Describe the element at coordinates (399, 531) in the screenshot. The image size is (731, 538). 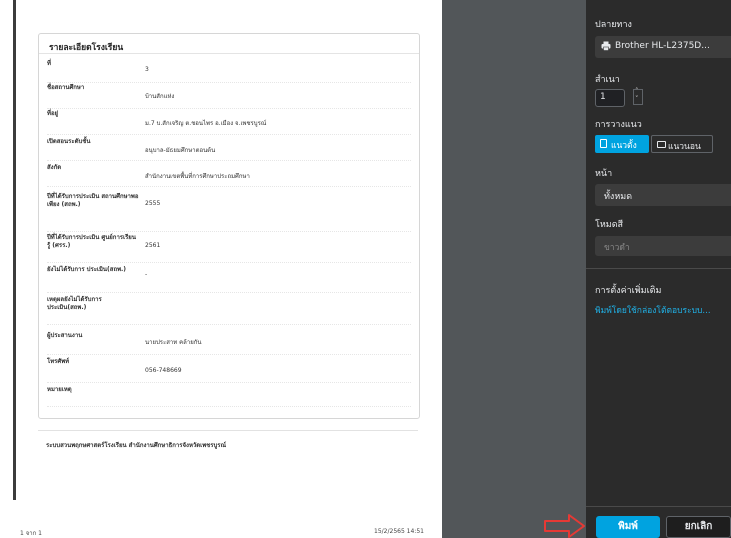
I see `print-timestamp: 15/2/2565 14:51` at that location.